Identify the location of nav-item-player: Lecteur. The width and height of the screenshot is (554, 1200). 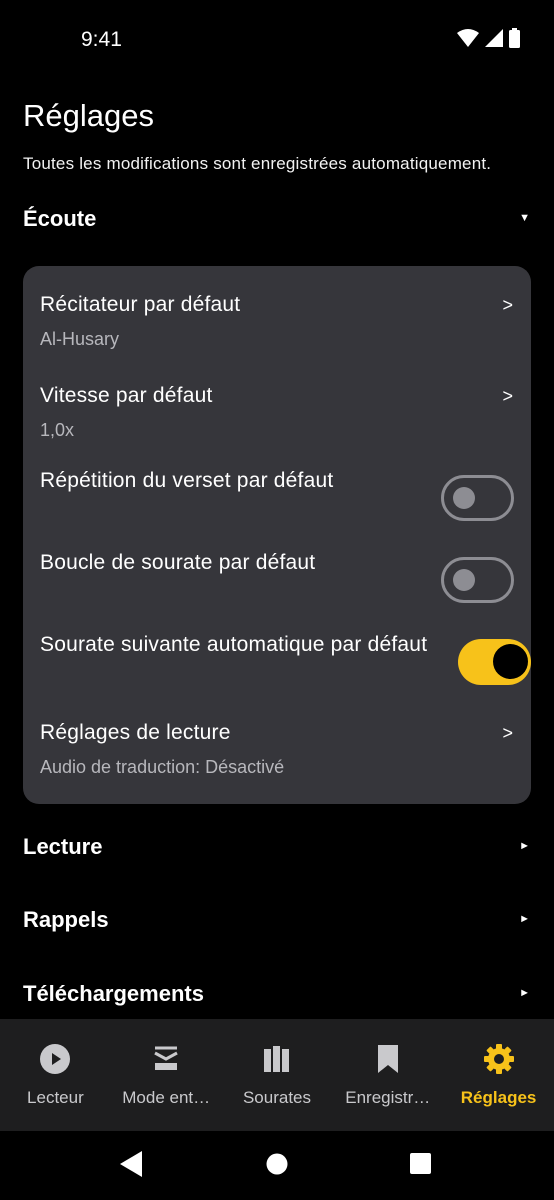
(55, 1075).